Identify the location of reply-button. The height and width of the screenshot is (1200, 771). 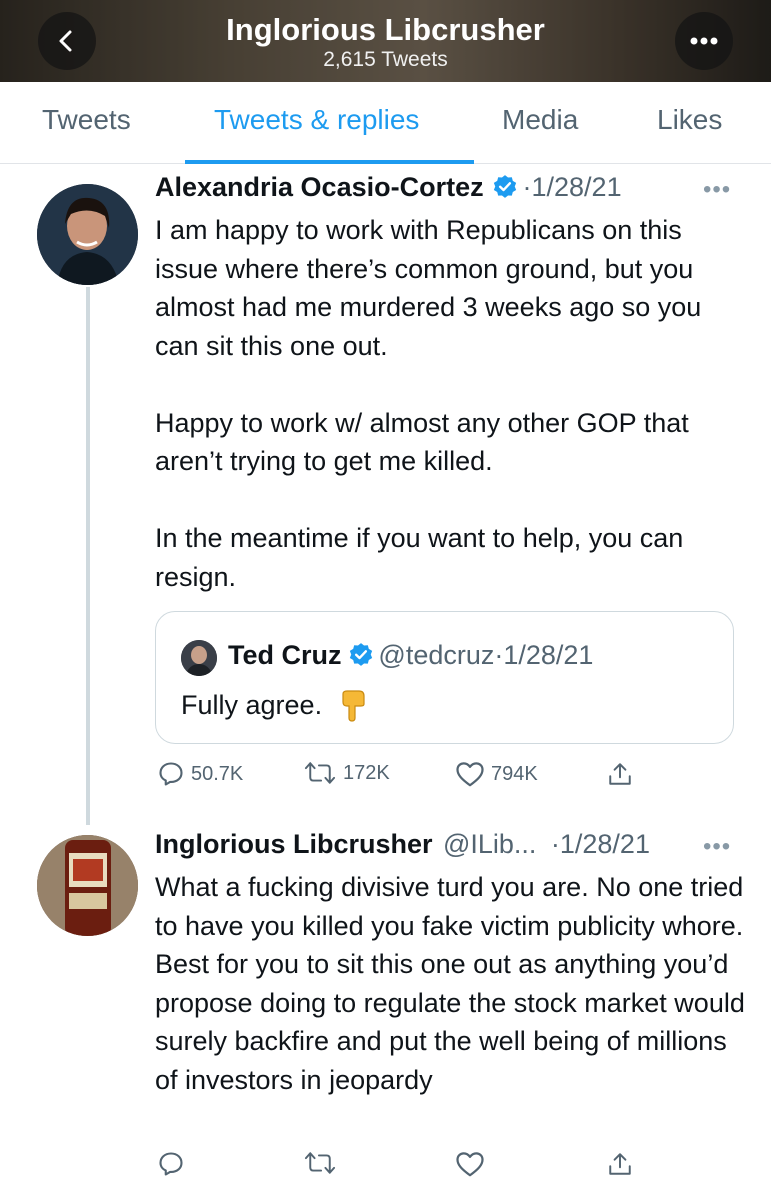
(171, 1164).